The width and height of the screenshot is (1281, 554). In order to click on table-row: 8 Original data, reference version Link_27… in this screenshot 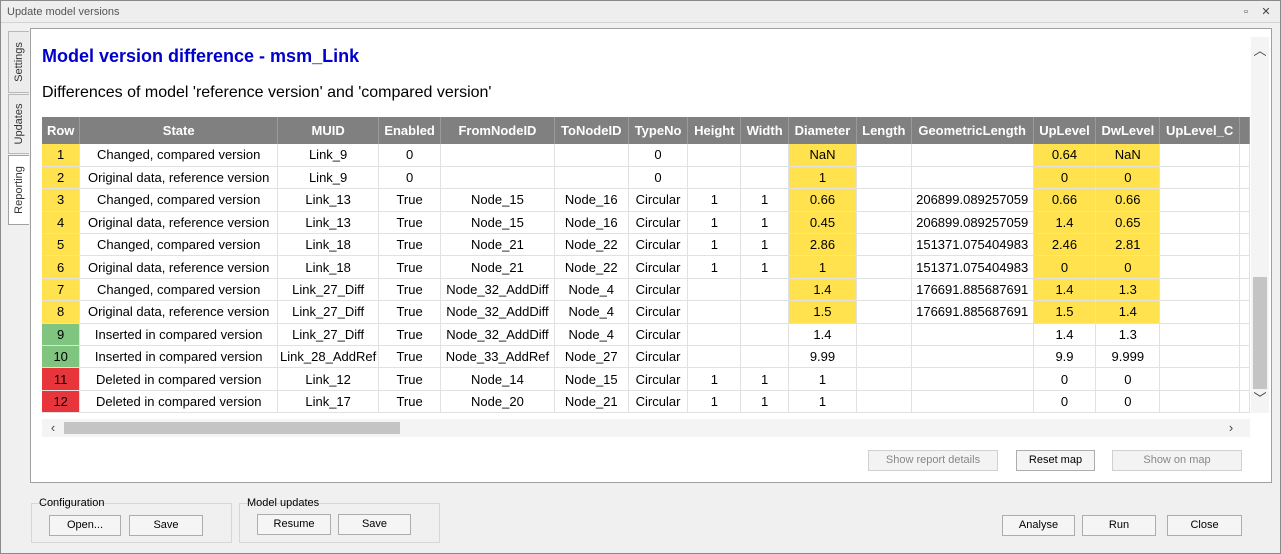, I will do `click(646, 312)`.